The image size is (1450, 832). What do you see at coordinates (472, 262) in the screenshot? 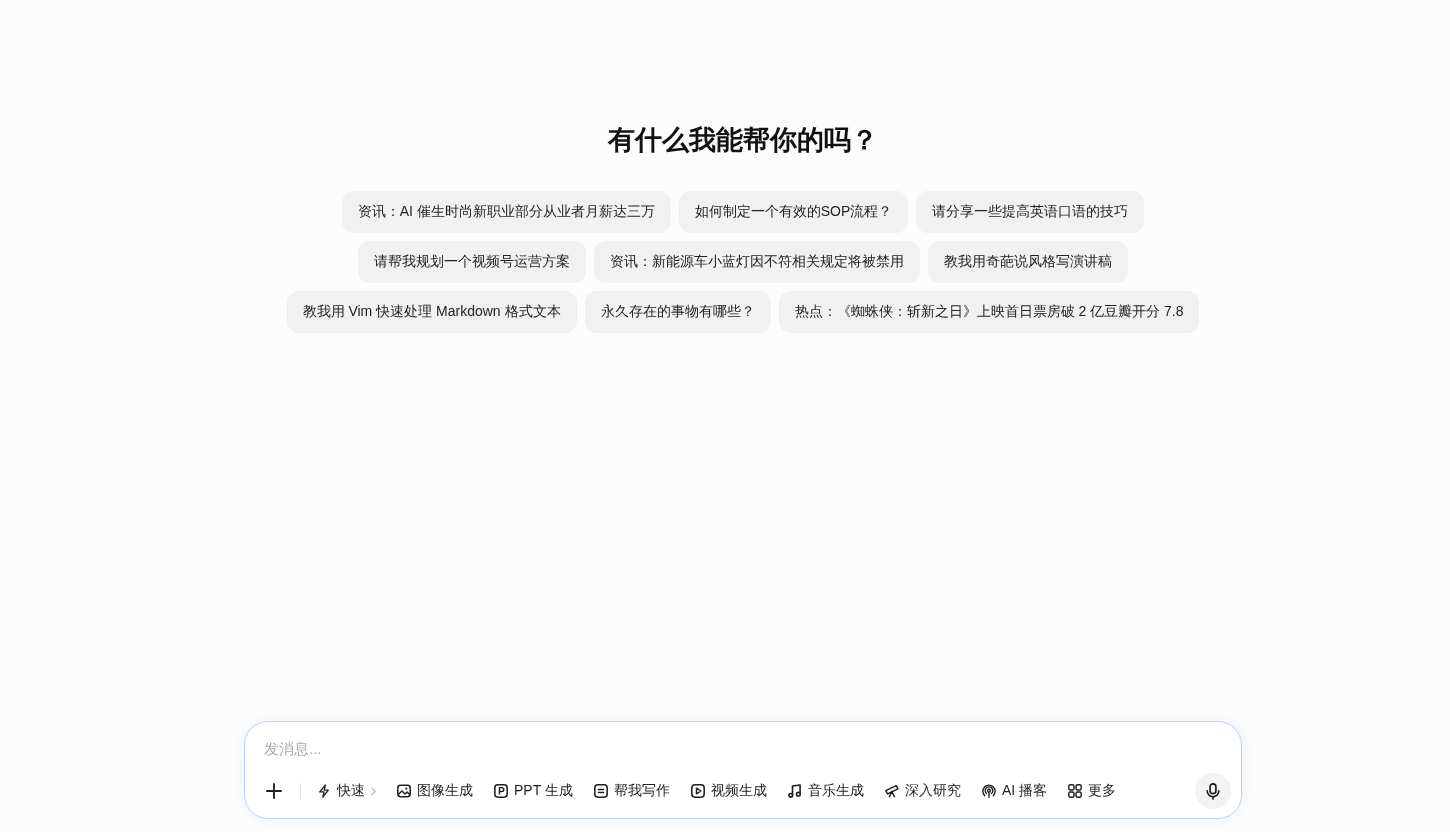
I see `suggestion-chip: 请帮我规划一个视频号运营方案` at bounding box center [472, 262].